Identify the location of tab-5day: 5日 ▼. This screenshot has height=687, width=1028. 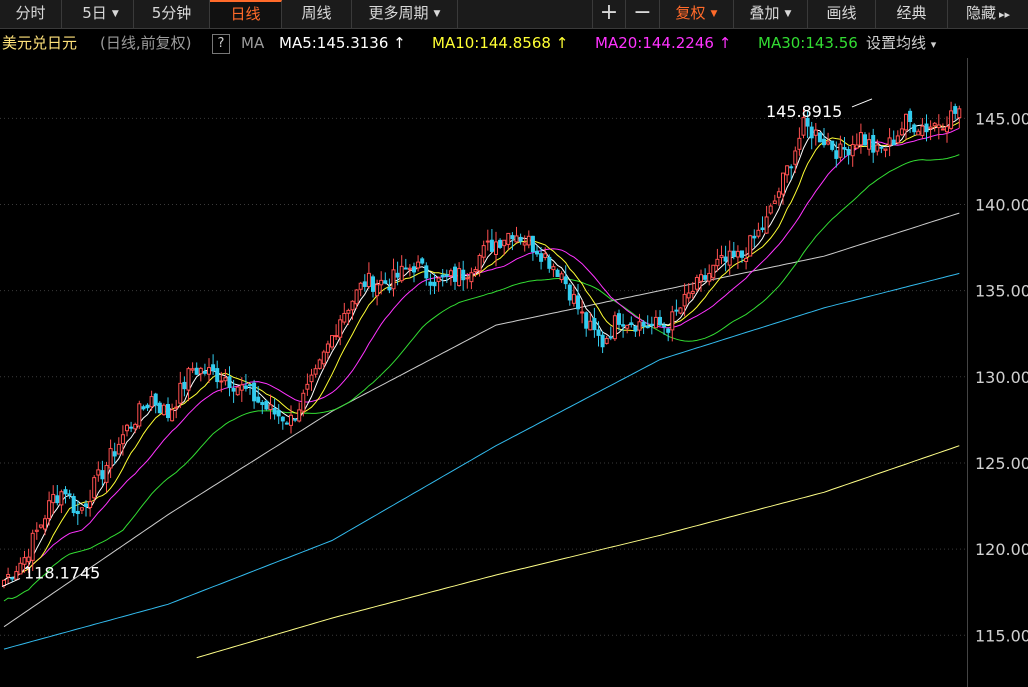
(101, 14).